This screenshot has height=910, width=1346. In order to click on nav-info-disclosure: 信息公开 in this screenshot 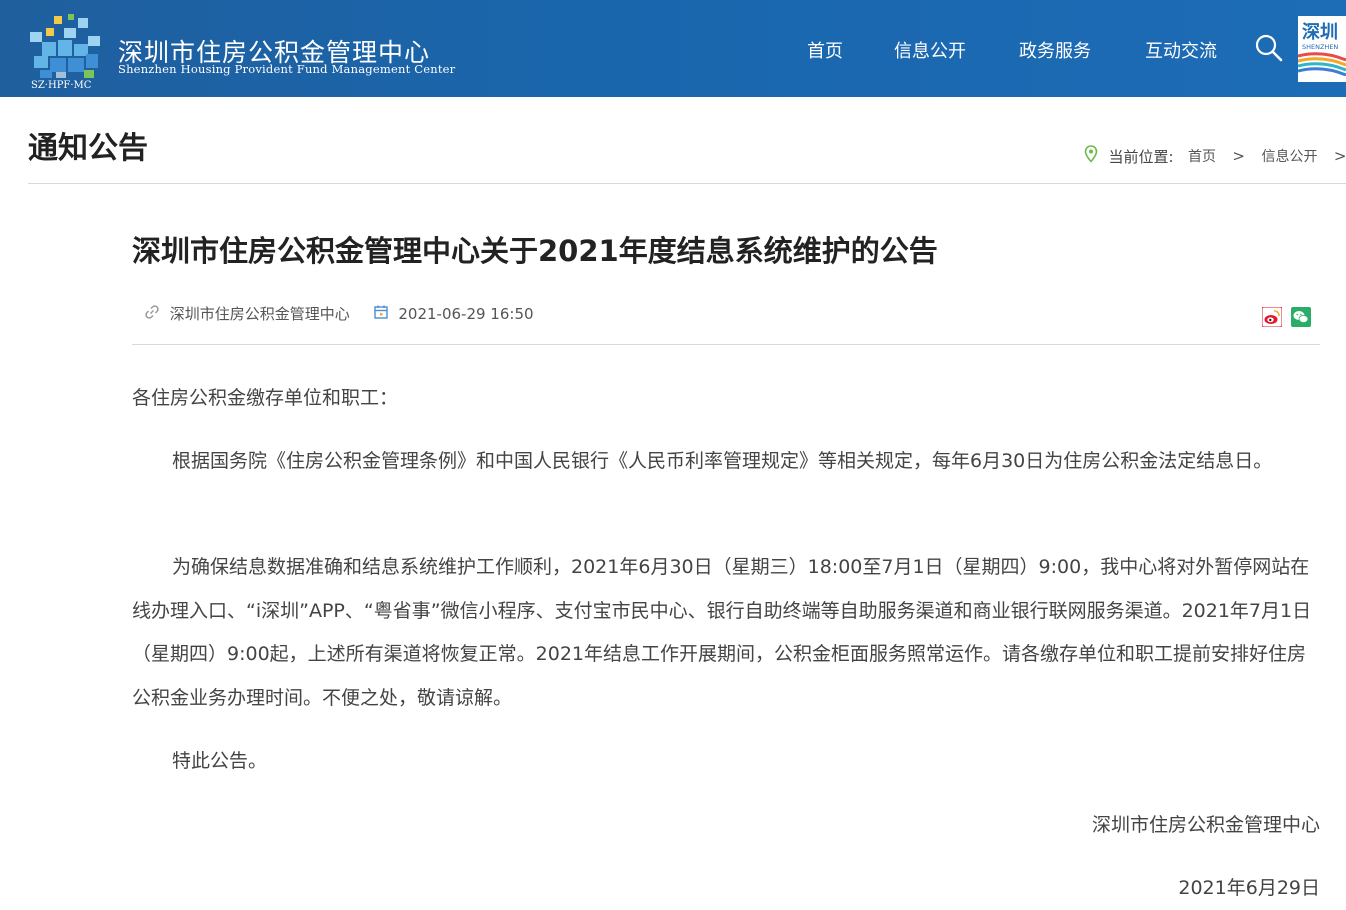, I will do `click(930, 50)`.